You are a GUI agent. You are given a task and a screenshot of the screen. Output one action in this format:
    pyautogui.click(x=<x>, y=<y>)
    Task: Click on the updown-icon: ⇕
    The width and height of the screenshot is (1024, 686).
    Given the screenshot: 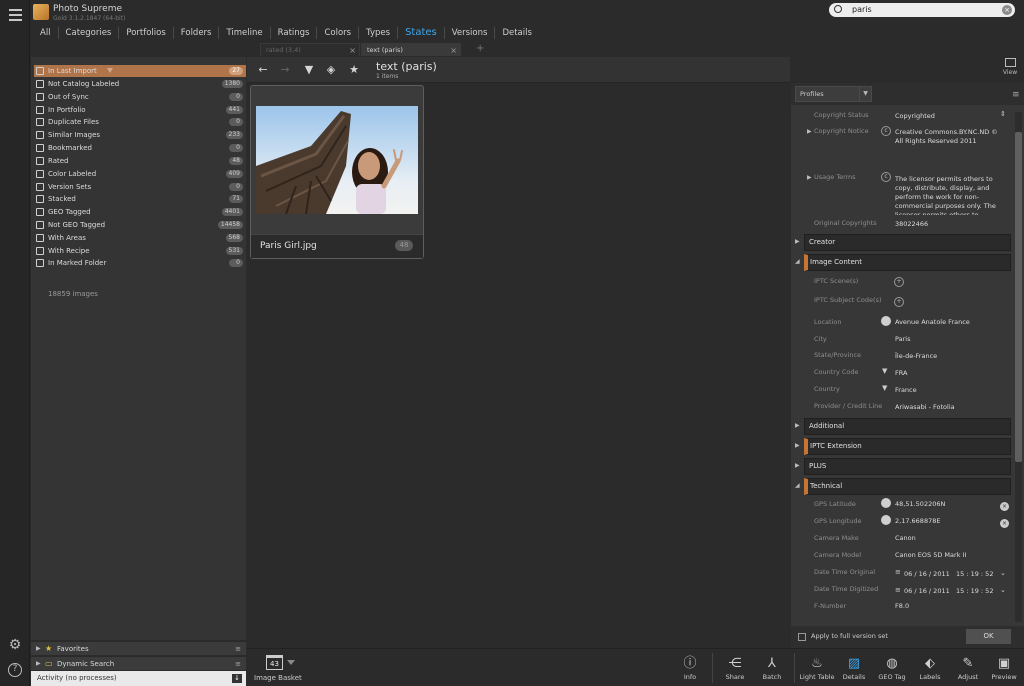 What is the action you would take?
    pyautogui.click(x=1003, y=114)
    